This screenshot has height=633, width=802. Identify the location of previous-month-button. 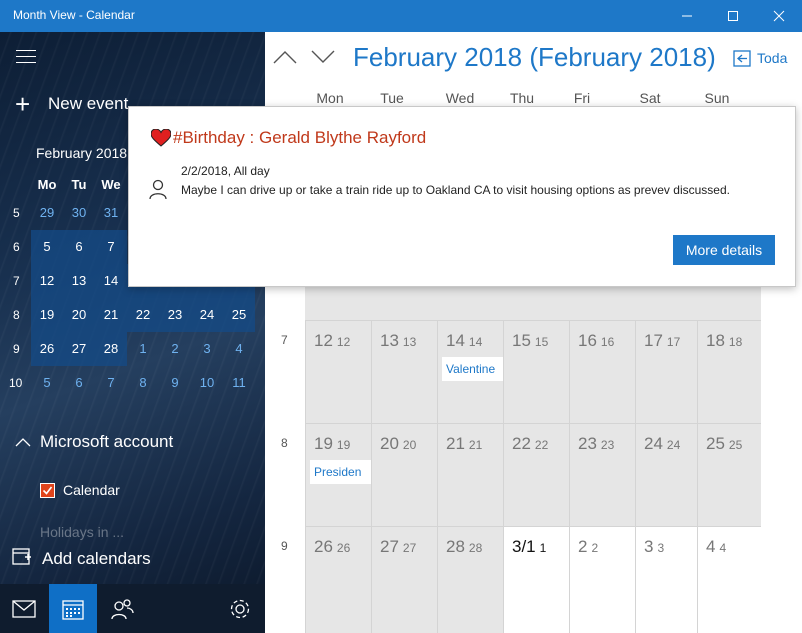
(292, 61).